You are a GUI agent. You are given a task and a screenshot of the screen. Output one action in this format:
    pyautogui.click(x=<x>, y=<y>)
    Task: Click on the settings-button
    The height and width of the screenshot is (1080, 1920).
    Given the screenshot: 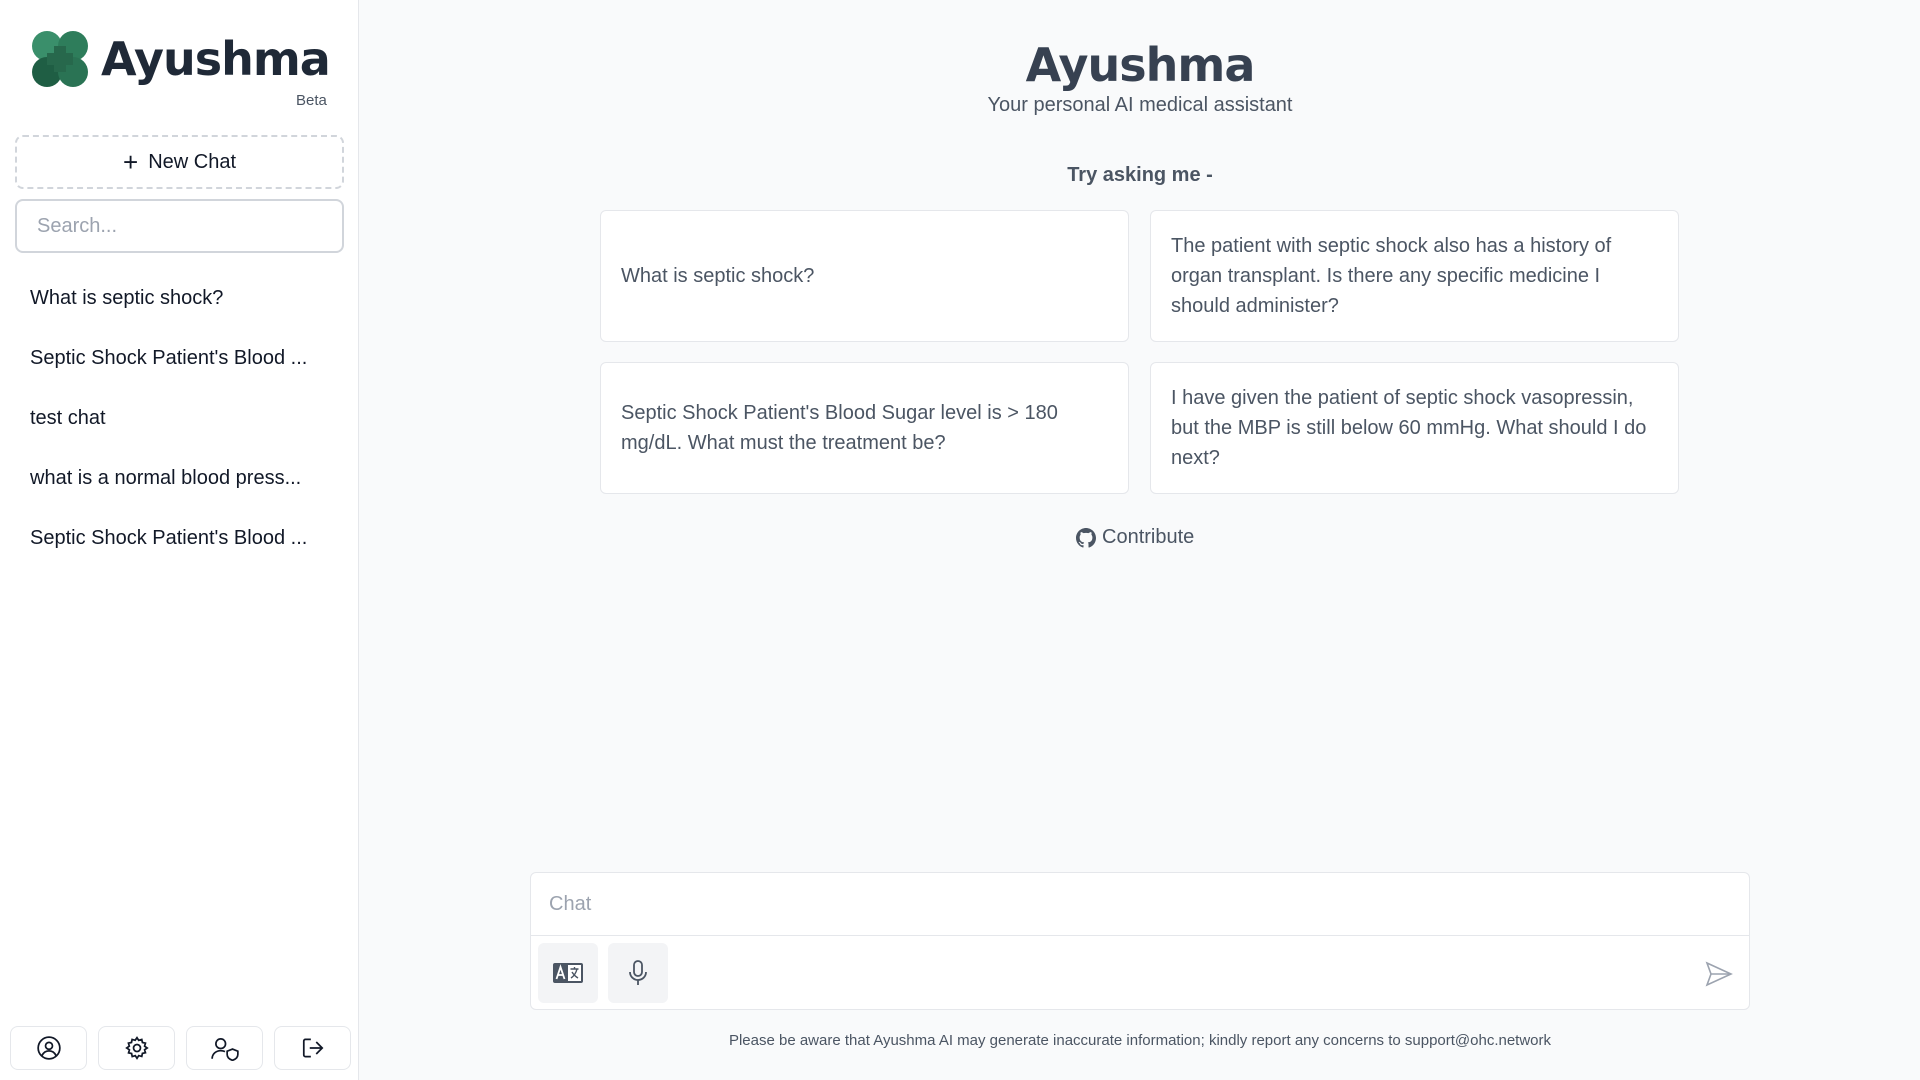 What is the action you would take?
    pyautogui.click(x=136, y=1048)
    